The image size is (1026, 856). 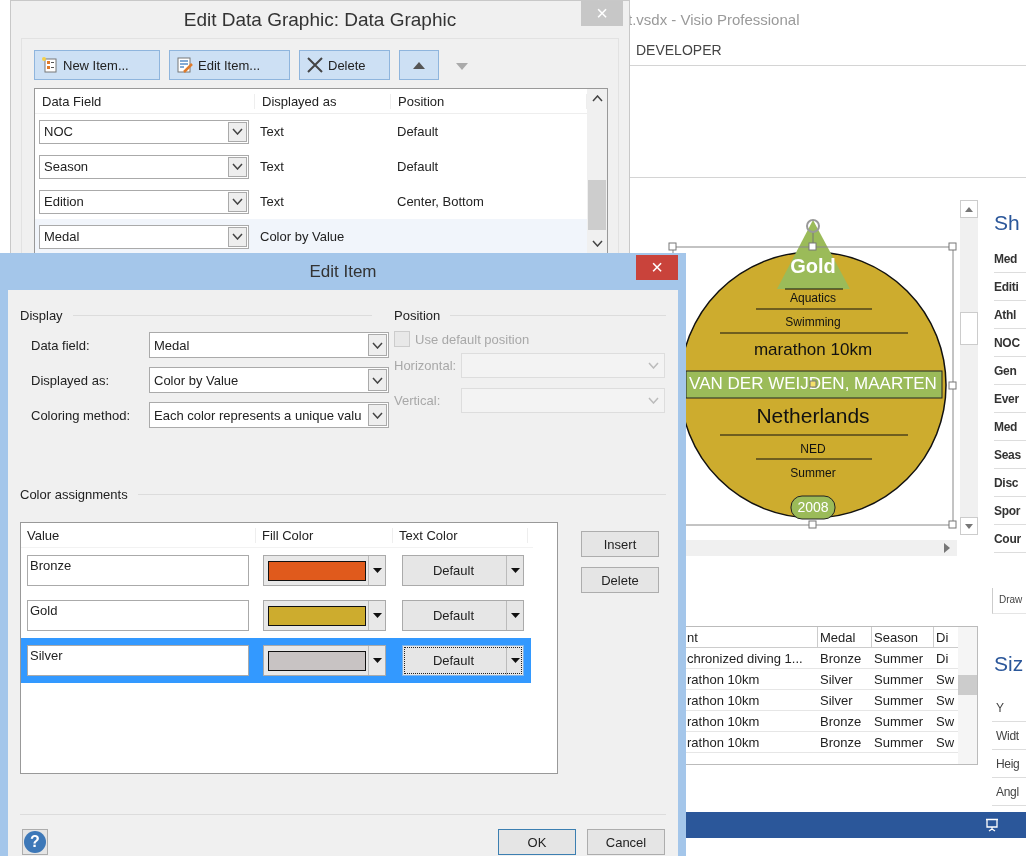 I want to click on shape-label: Aquatics, so click(x=813, y=298).